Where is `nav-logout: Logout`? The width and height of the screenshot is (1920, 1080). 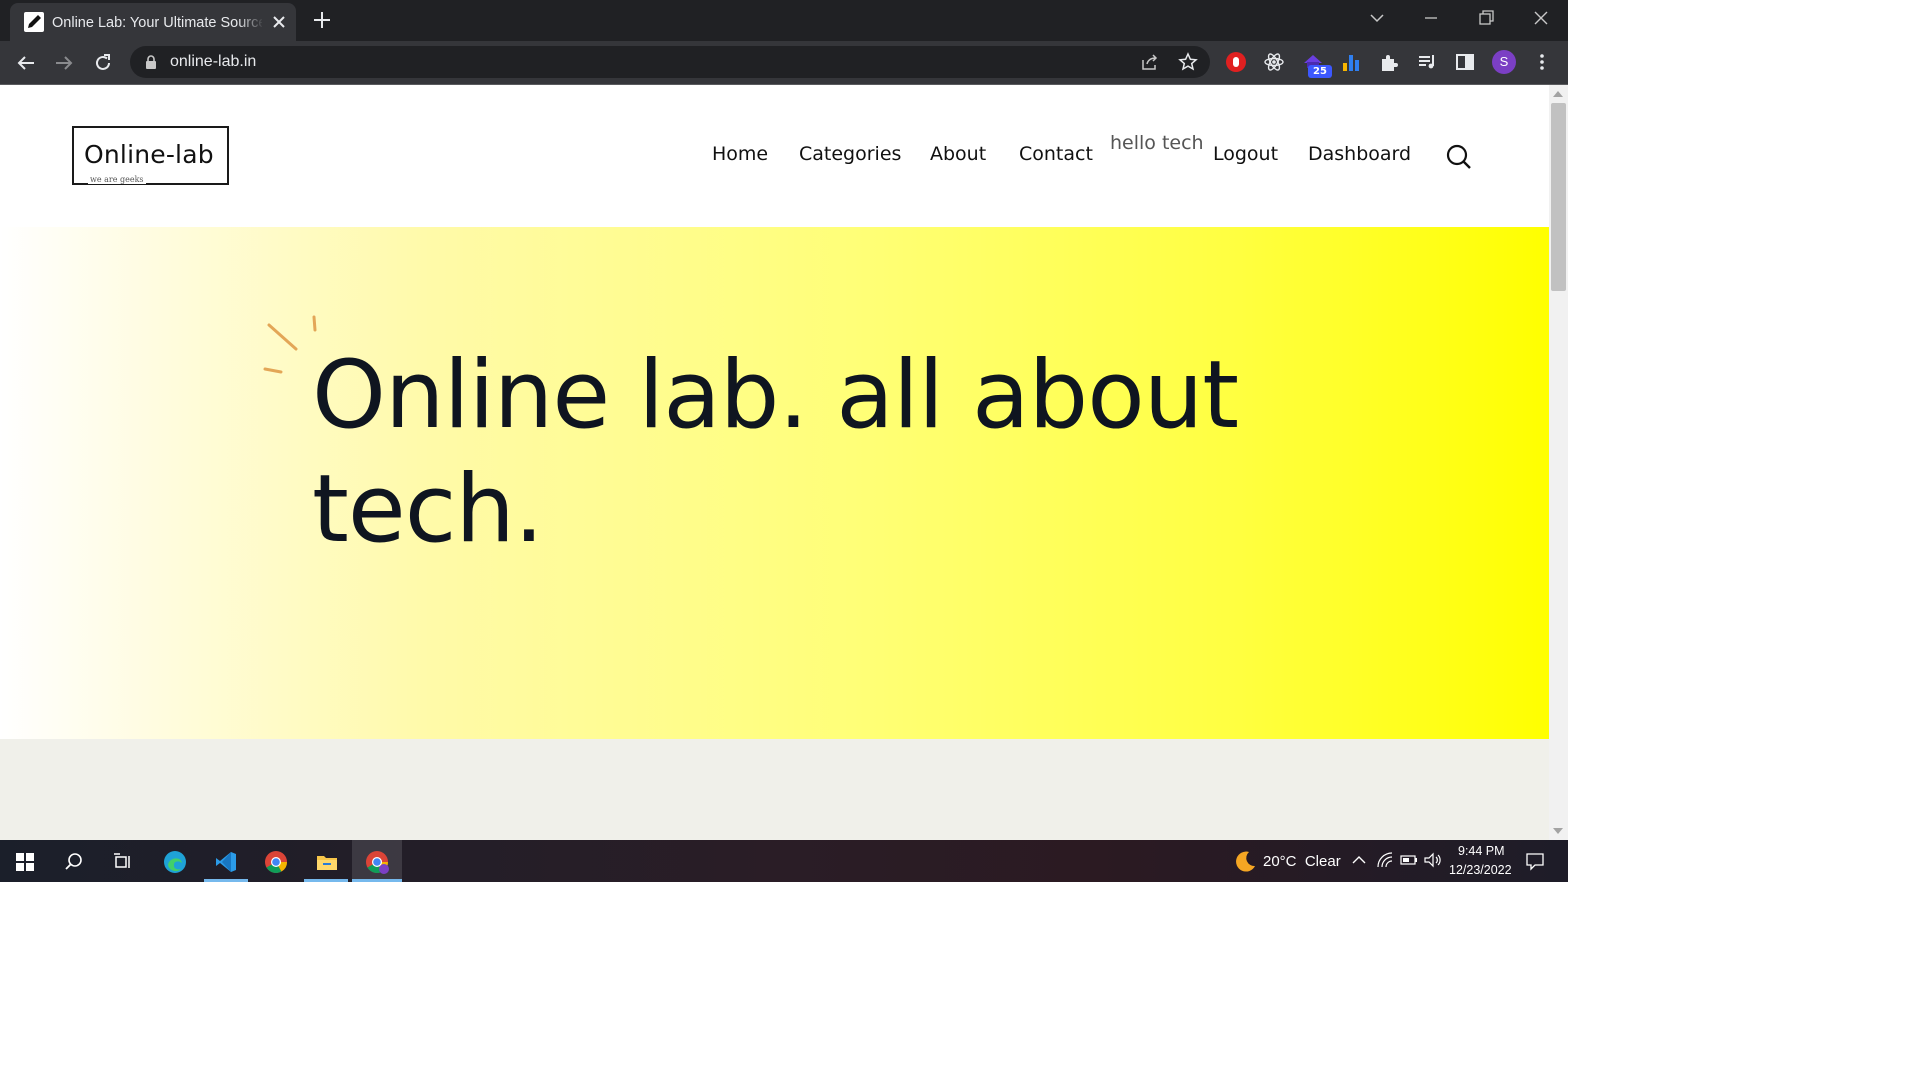 nav-logout: Logout is located at coordinates (1245, 154).